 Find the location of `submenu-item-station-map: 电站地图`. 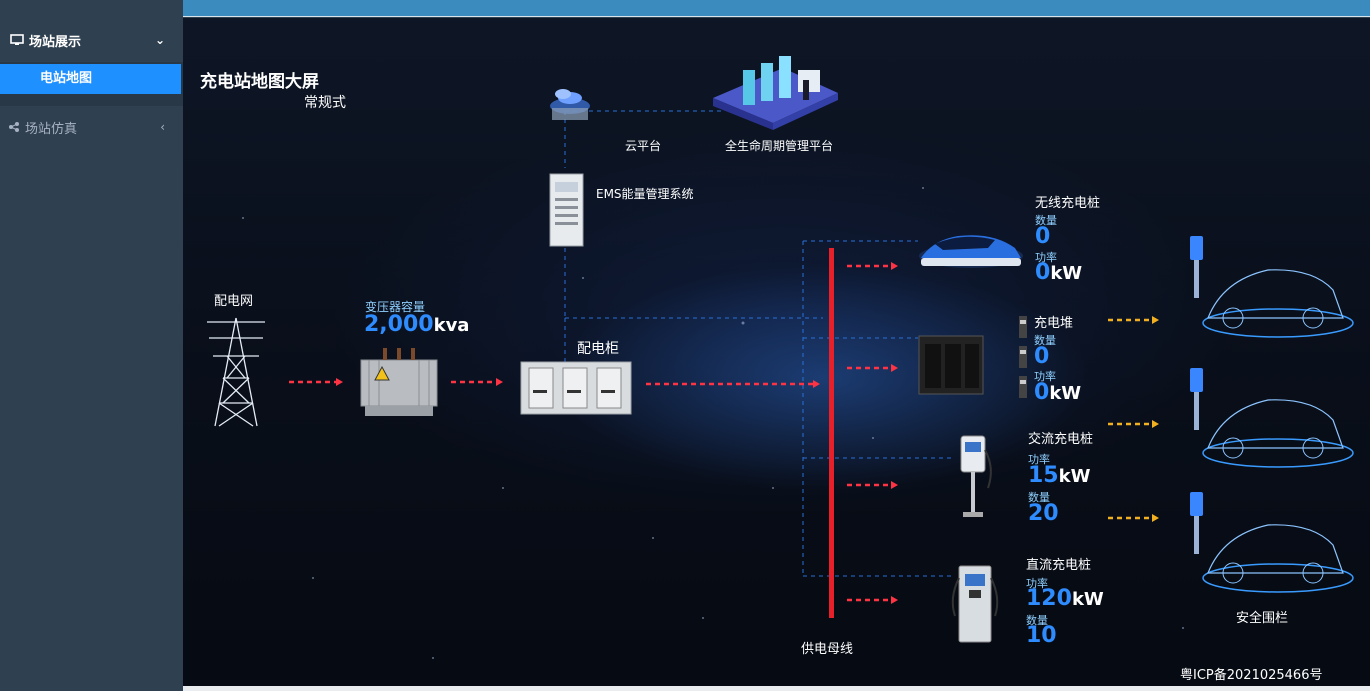

submenu-item-station-map: 电站地图 is located at coordinates (90, 79).